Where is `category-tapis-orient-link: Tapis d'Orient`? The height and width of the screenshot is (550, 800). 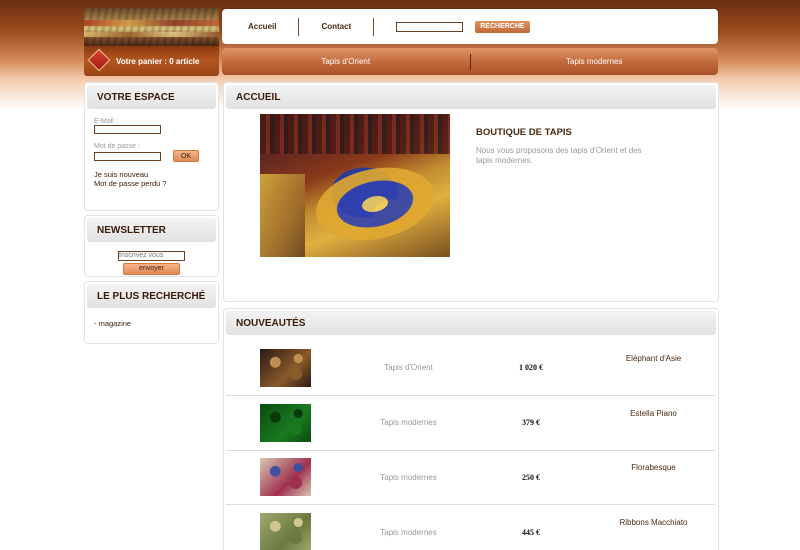
category-tapis-orient-link: Tapis d'Orient is located at coordinates (346, 61).